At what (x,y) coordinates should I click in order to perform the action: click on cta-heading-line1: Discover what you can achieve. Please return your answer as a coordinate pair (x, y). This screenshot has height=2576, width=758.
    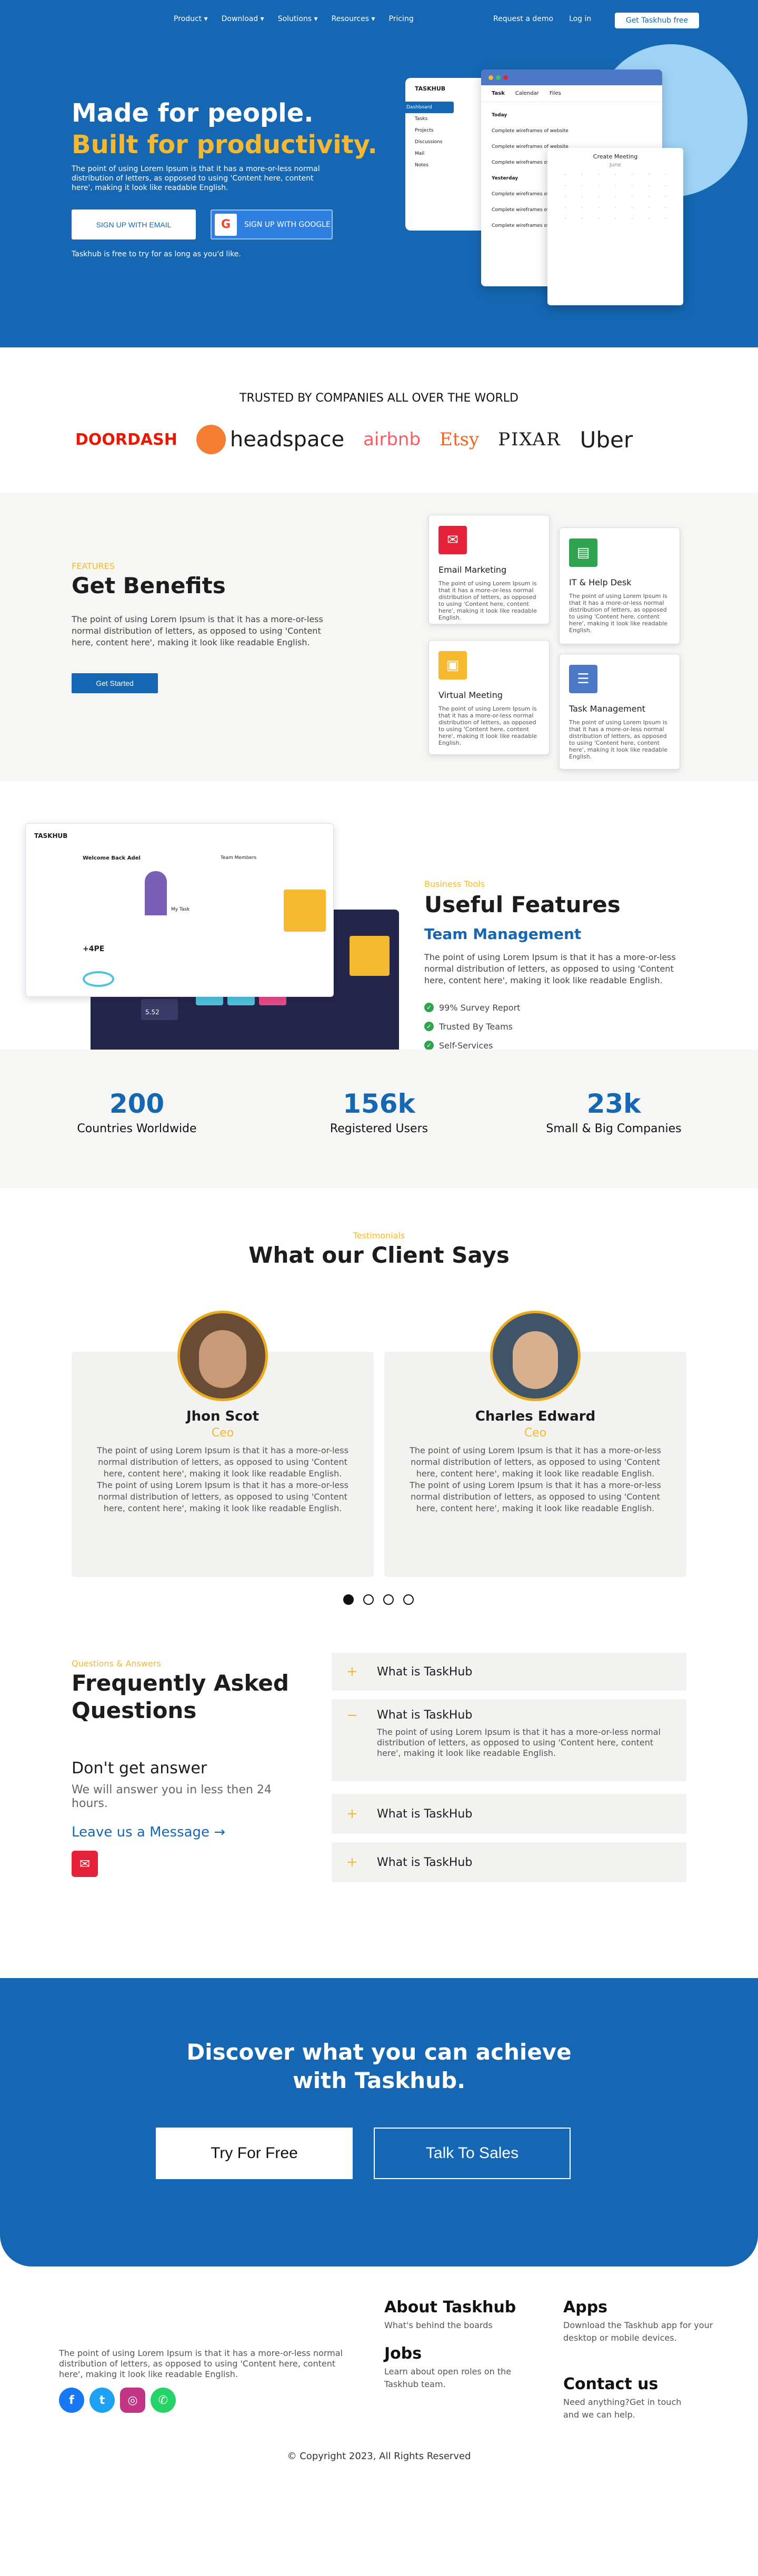
    Looking at the image, I should click on (379, 2052).